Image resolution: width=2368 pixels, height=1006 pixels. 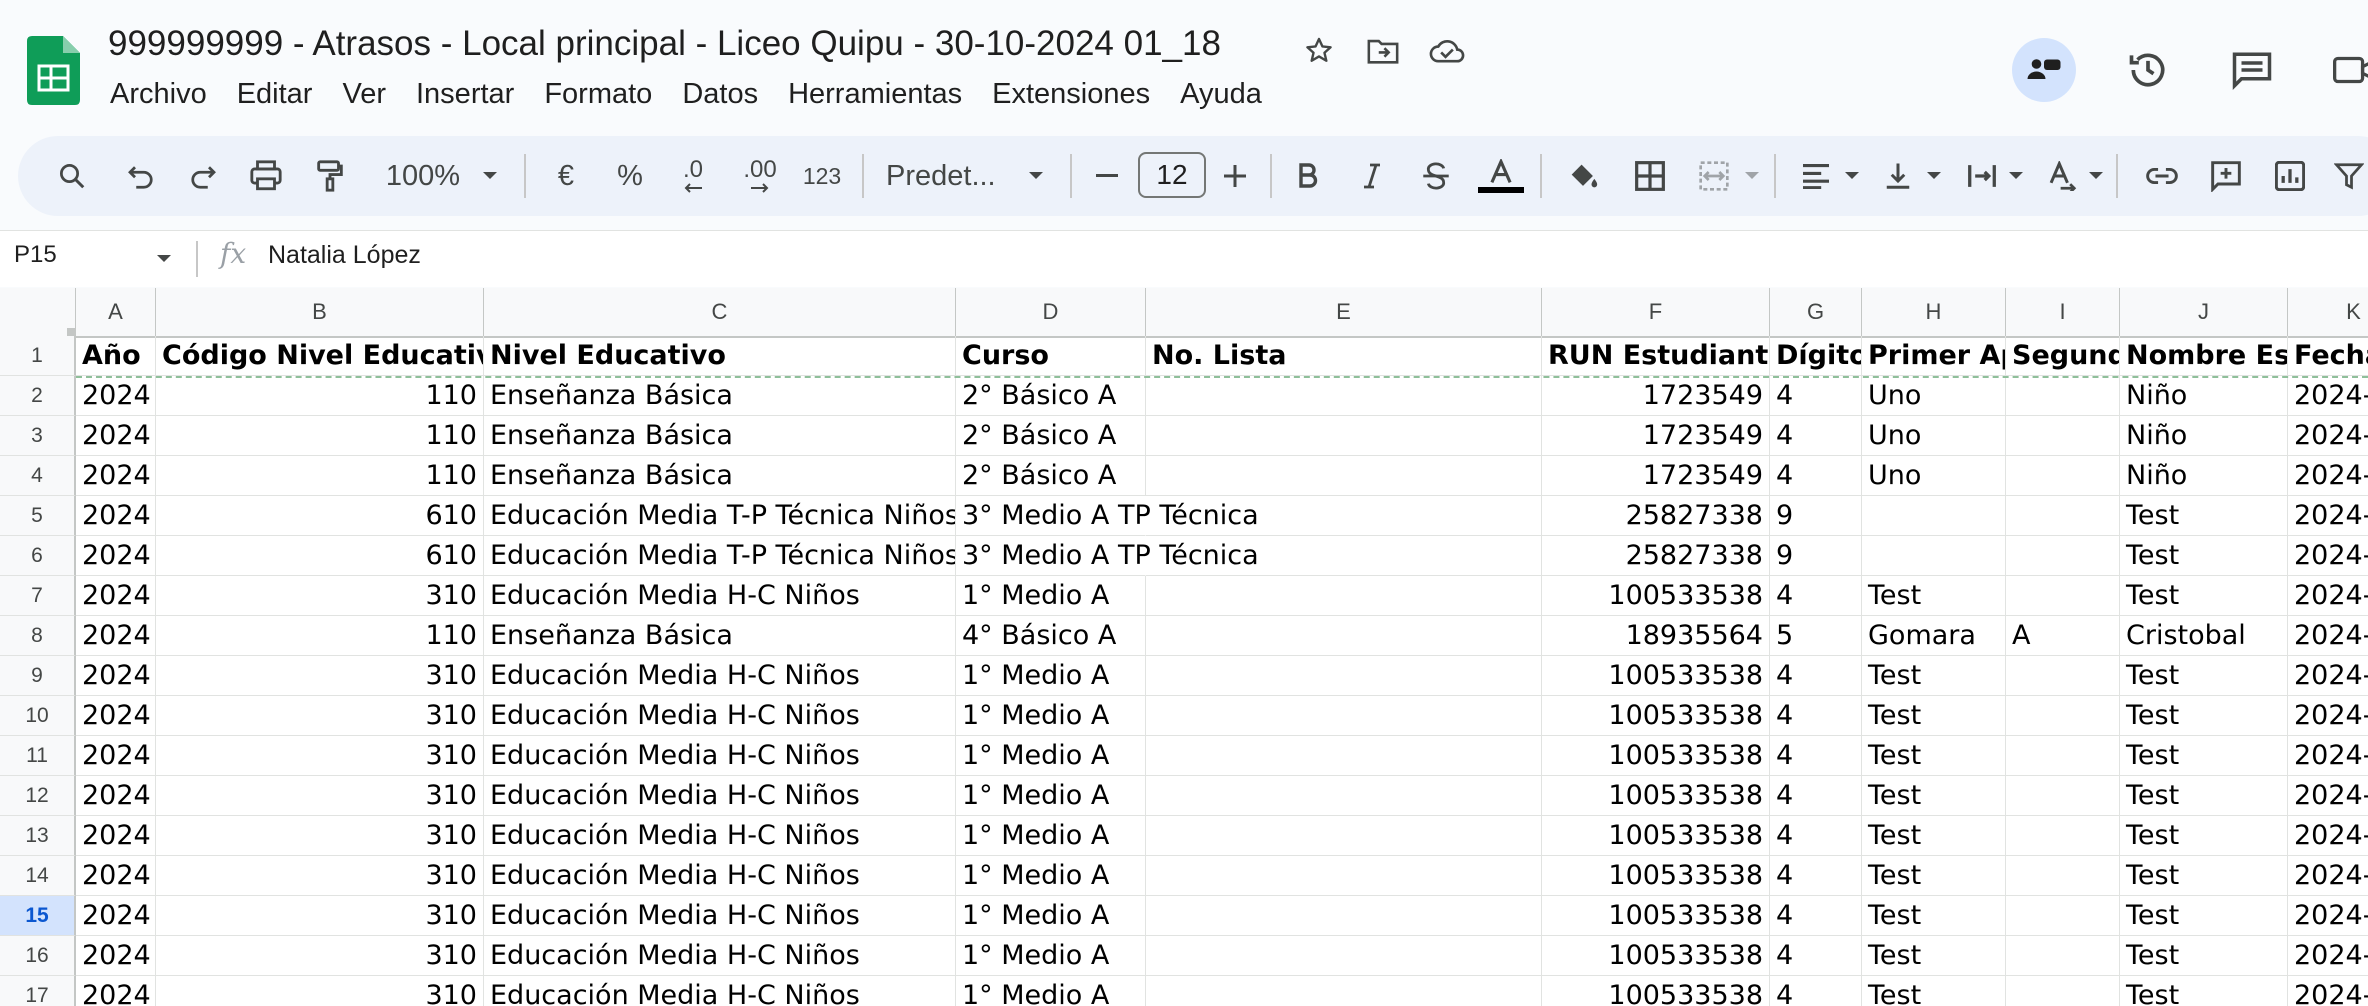 What do you see at coordinates (2063, 312) in the screenshot?
I see `column-header-i: I` at bounding box center [2063, 312].